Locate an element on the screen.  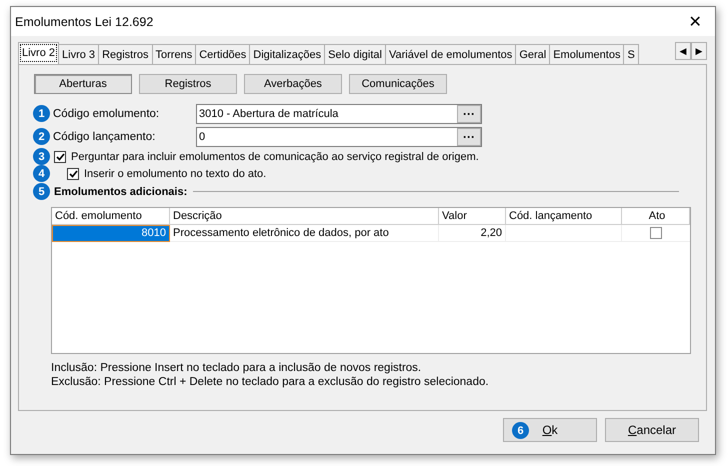
close-button: ✕ is located at coordinates (695, 22).